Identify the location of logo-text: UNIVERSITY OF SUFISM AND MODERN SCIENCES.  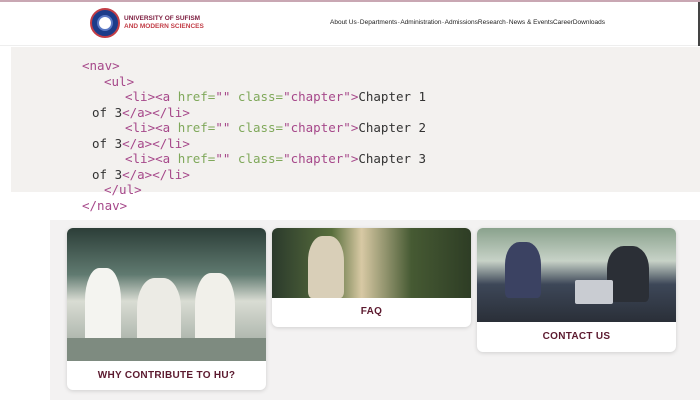
(164, 23).